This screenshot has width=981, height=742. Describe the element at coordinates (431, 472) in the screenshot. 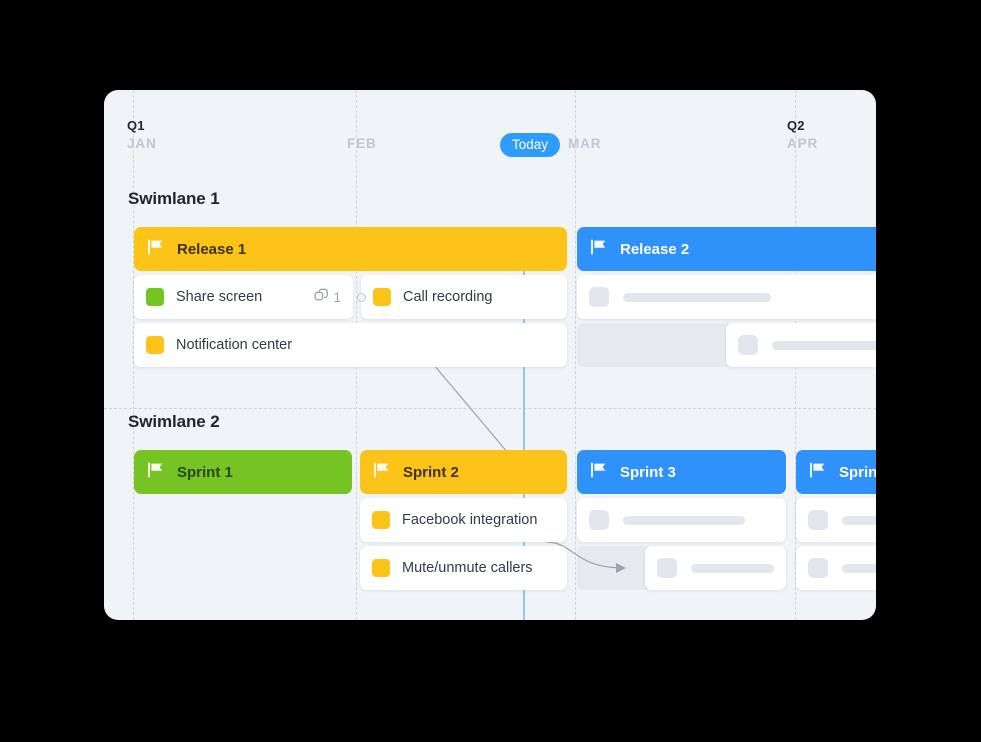

I see `epic-label: Sprint 2` at that location.